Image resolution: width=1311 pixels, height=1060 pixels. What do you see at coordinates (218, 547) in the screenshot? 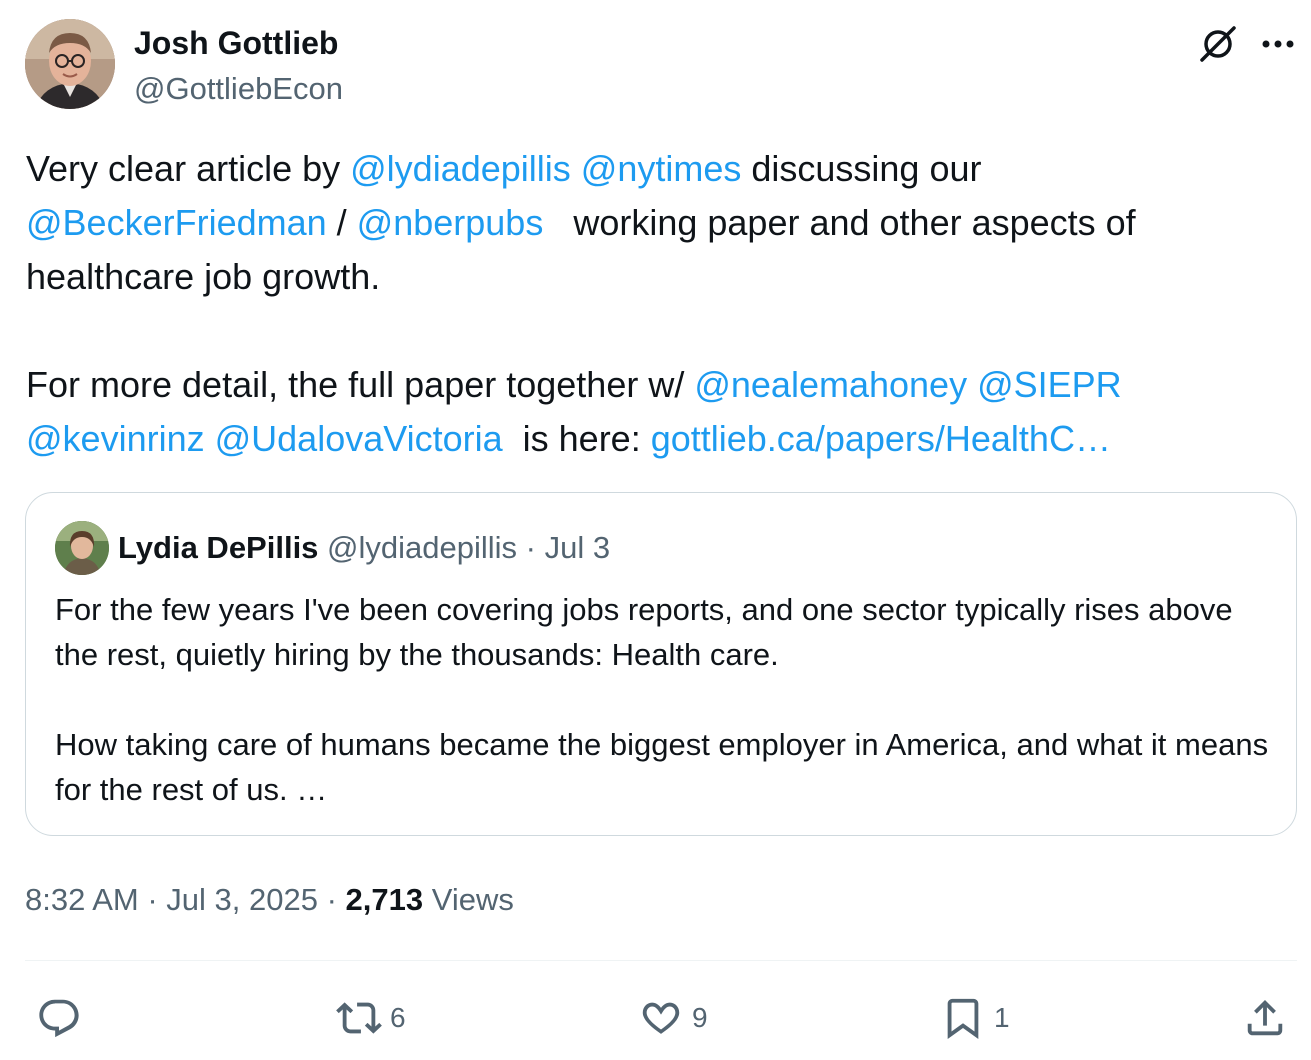
I see `quoted-author-name: Lydia DePillis` at bounding box center [218, 547].